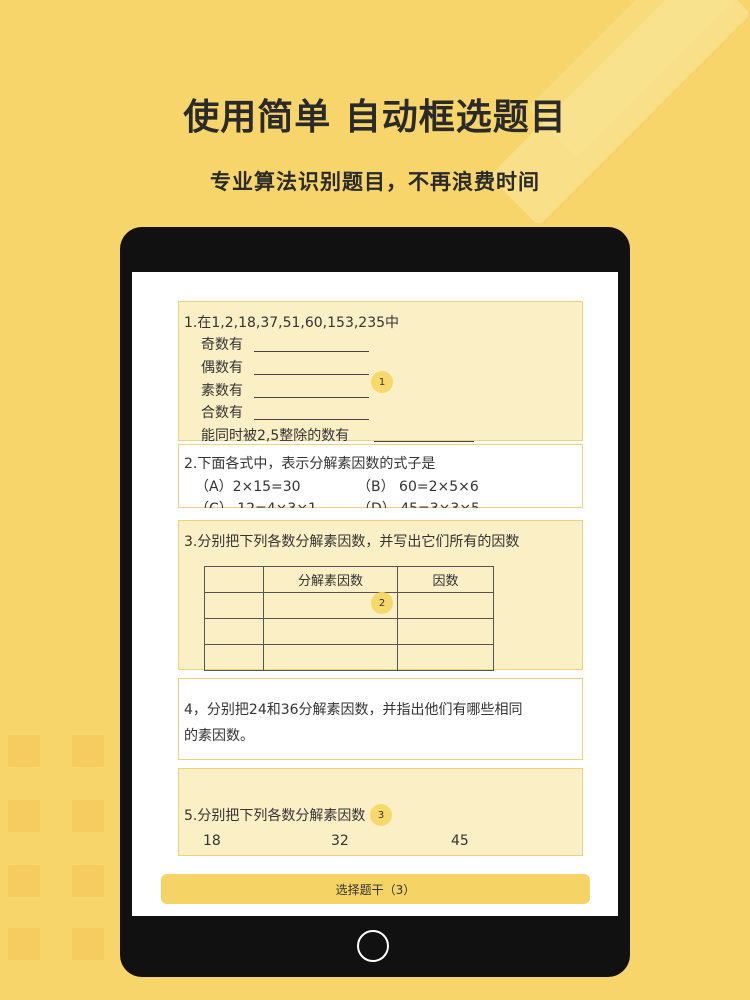 This screenshot has width=750, height=1000. I want to click on question-5-number: 45, so click(460, 841).